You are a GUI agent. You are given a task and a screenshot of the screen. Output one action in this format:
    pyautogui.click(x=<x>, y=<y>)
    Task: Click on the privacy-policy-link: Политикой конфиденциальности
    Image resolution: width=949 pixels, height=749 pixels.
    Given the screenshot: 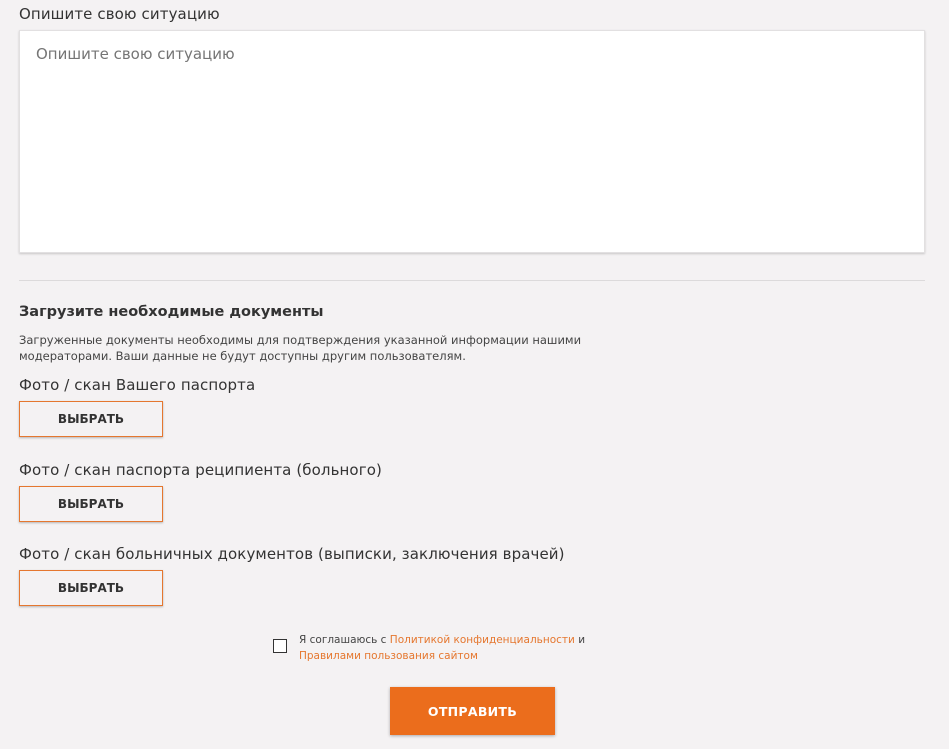 What is the action you would take?
    pyautogui.click(x=482, y=640)
    